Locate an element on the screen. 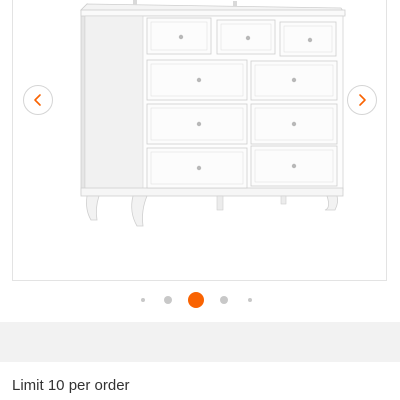  previous-image-button is located at coordinates (38, 100).